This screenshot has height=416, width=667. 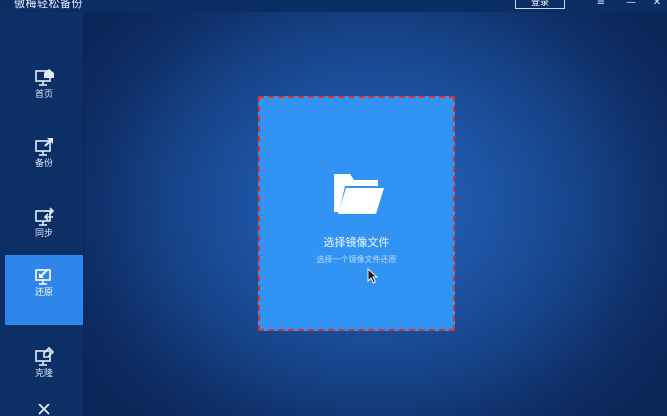 What do you see at coordinates (45, 216) in the screenshot?
I see `sync-icon` at bounding box center [45, 216].